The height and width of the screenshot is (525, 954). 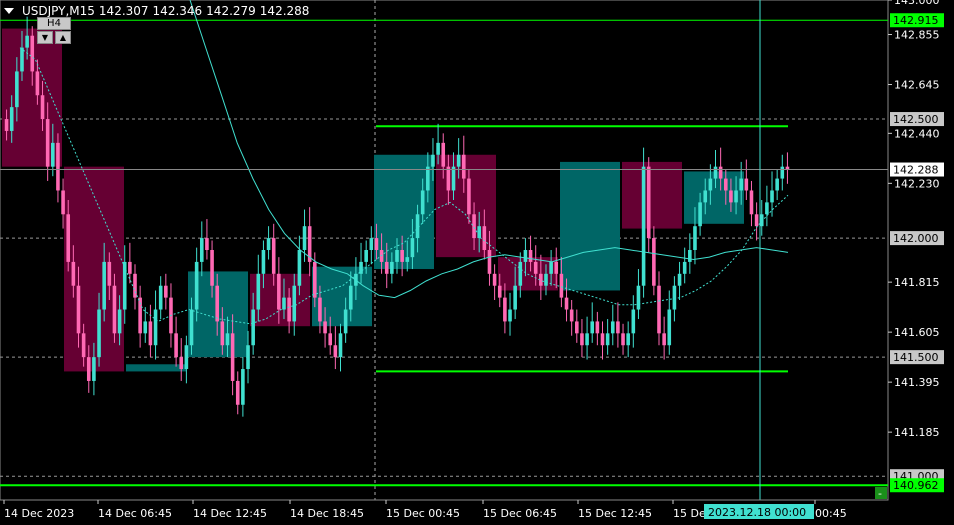 What do you see at coordinates (327, 513) in the screenshot?
I see `time-tick-label: 14 Dec 18:45` at bounding box center [327, 513].